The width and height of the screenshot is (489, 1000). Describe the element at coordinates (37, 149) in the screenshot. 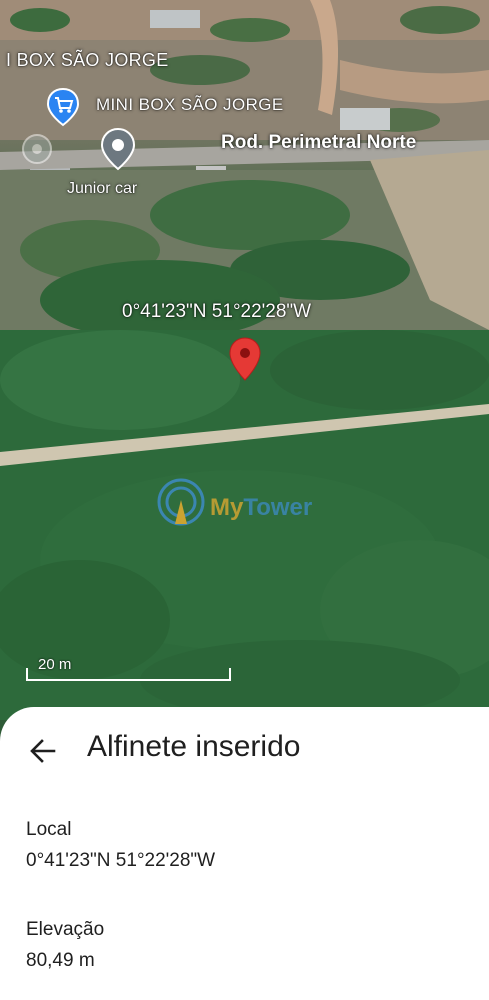

I see `faded-location-icon` at that location.